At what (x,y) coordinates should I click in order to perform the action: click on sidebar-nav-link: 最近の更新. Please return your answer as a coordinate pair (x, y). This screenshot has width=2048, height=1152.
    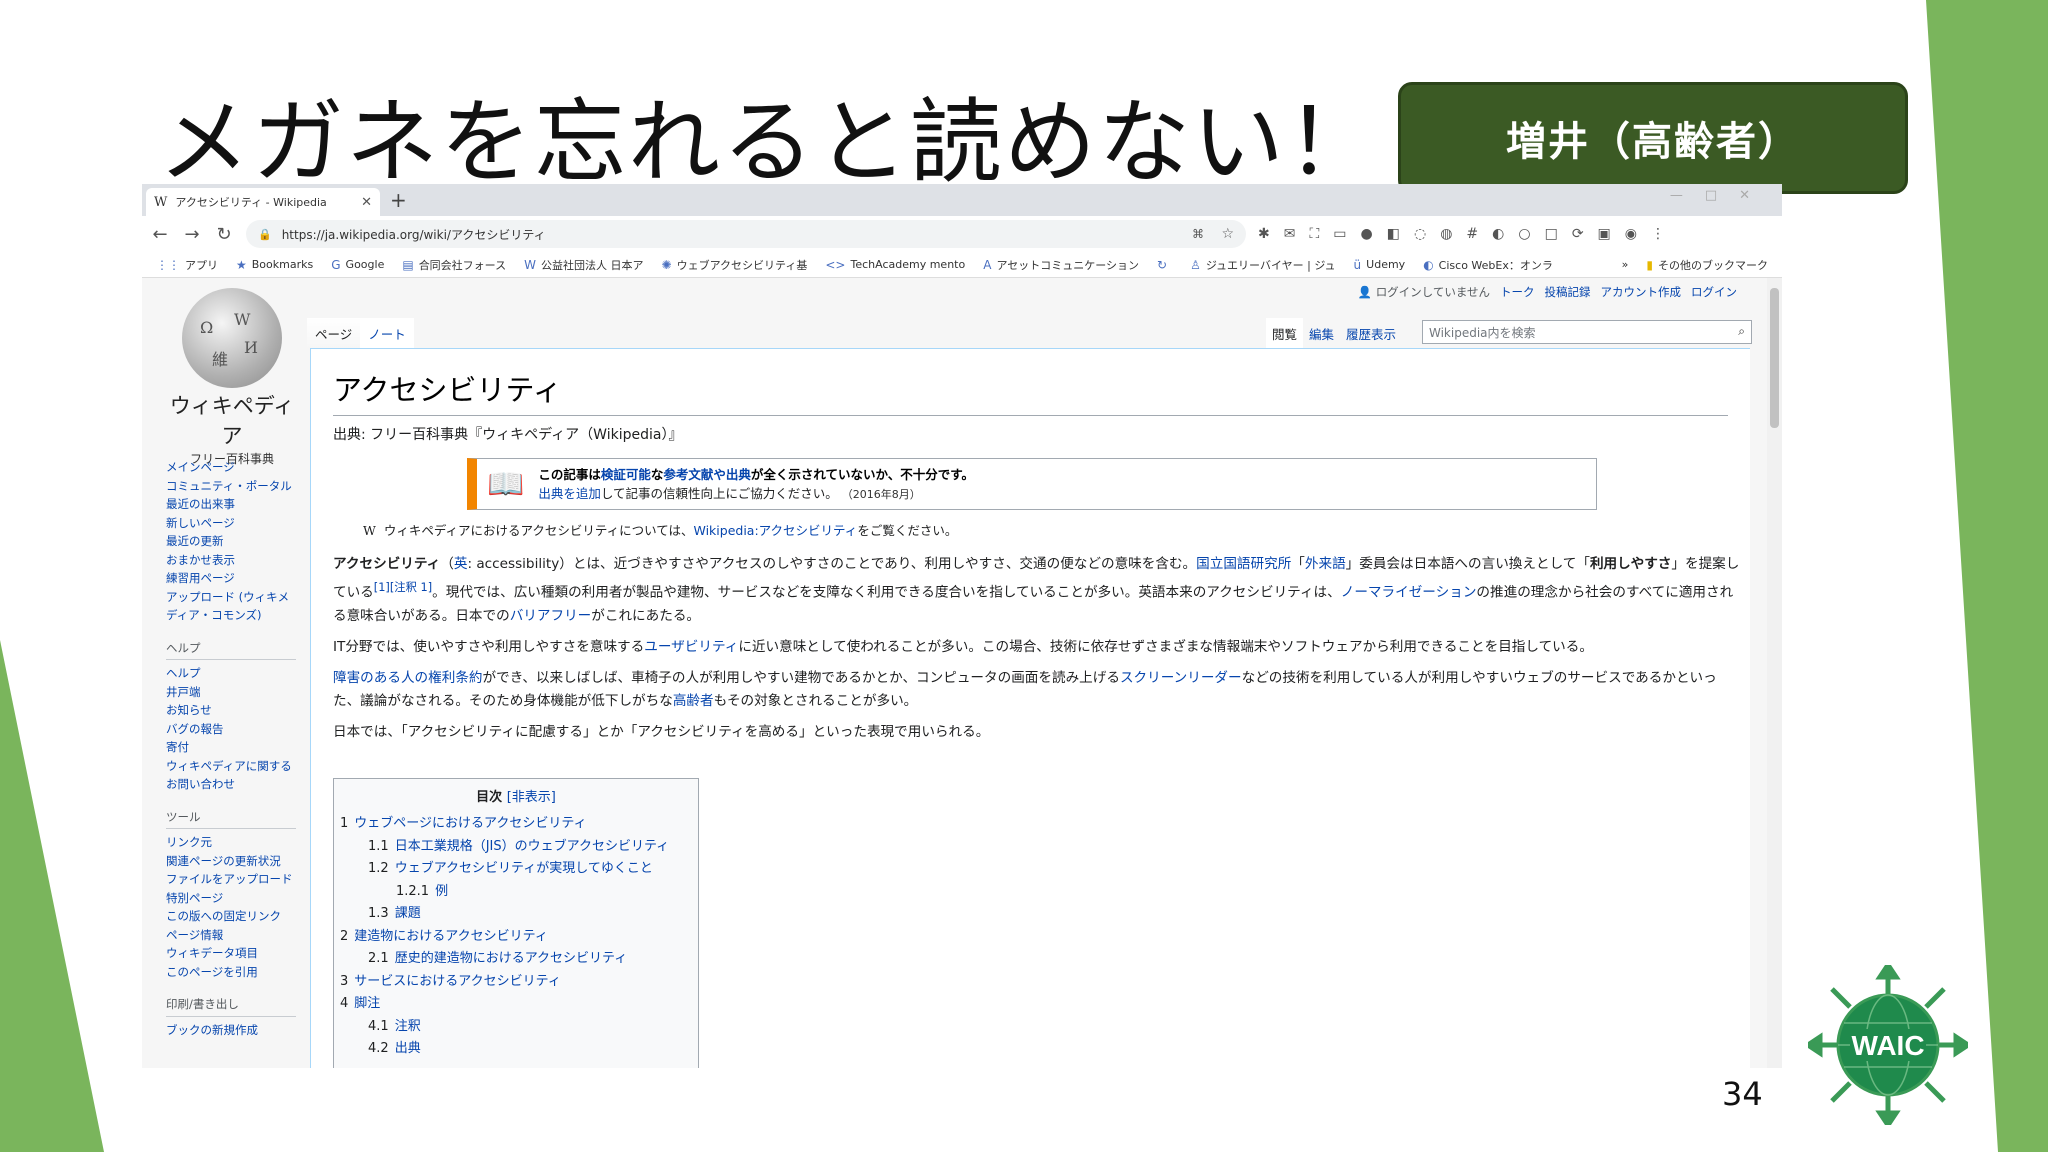
    Looking at the image, I should click on (231, 541).